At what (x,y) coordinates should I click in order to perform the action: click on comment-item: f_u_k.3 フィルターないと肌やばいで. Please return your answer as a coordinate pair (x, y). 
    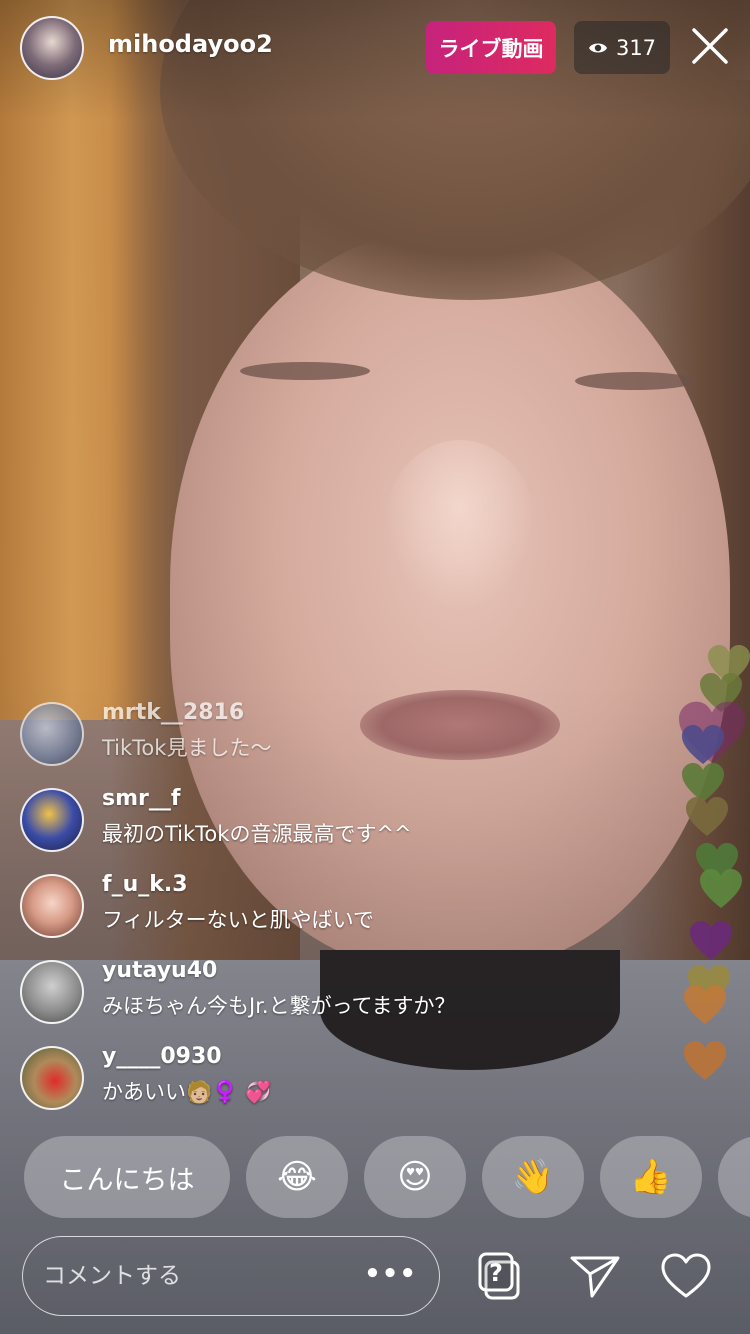
    Looking at the image, I should click on (340, 910).